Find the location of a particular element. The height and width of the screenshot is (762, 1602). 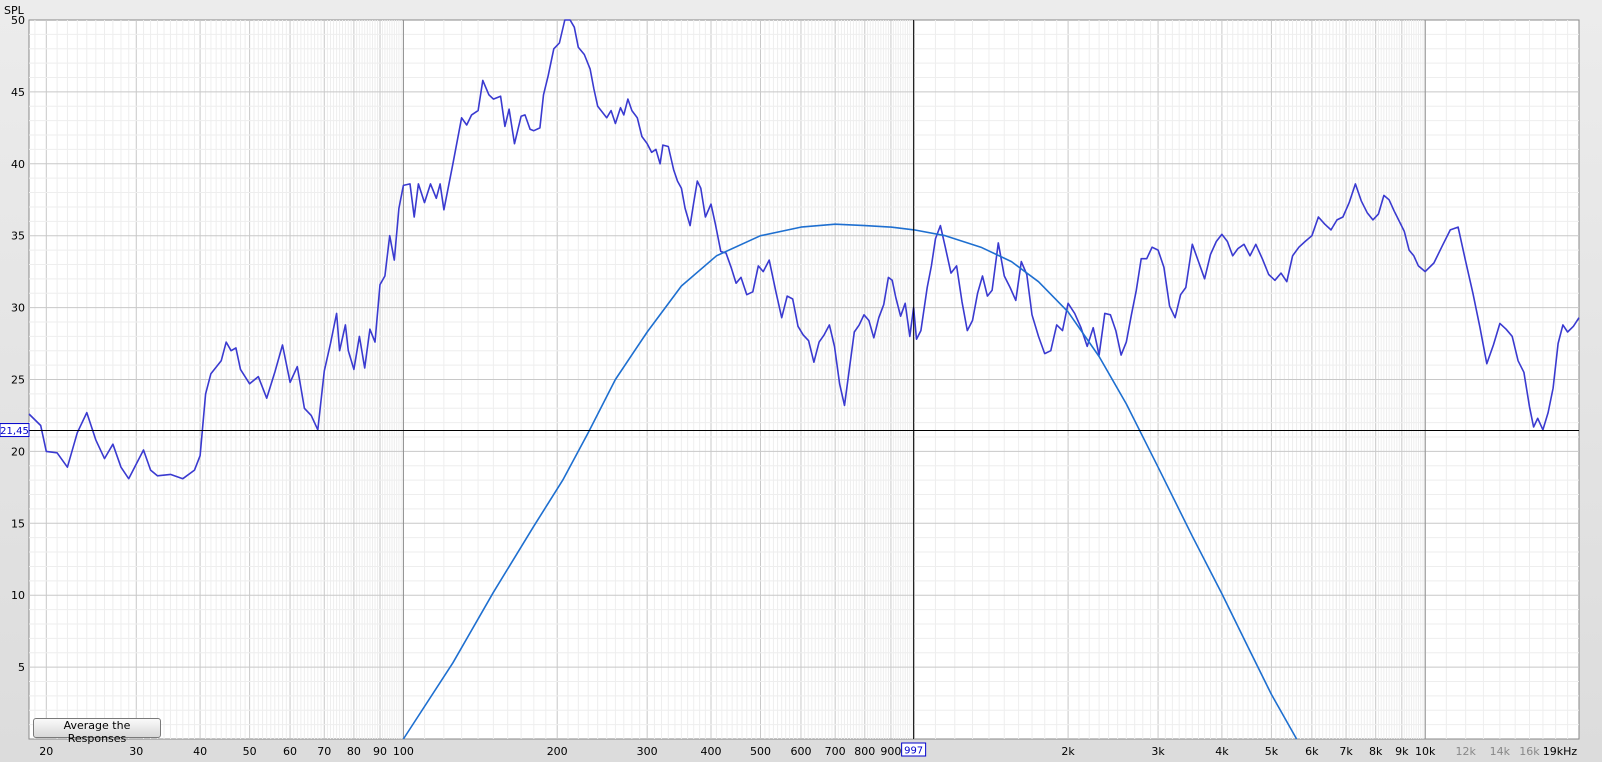

cursor-y-readout: 21,45 is located at coordinates (14, 431).